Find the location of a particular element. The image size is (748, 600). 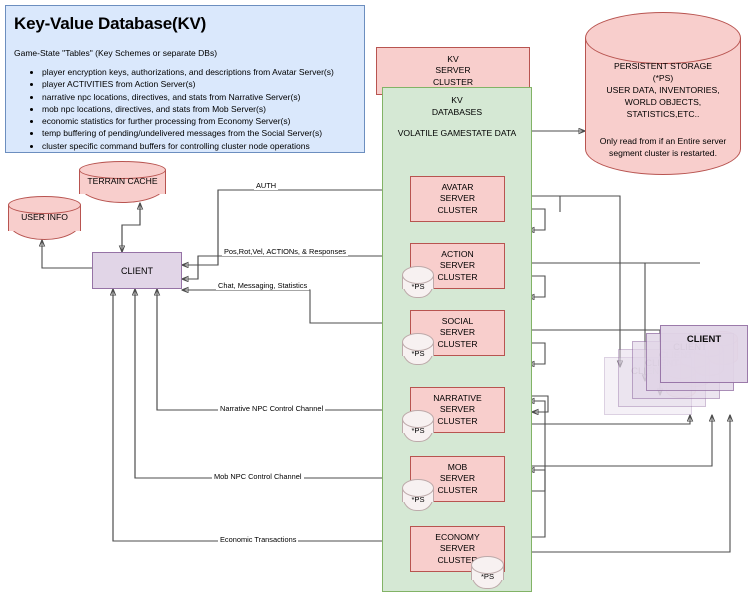

cluster-line1: AVATAR is located at coordinates (457, 186).